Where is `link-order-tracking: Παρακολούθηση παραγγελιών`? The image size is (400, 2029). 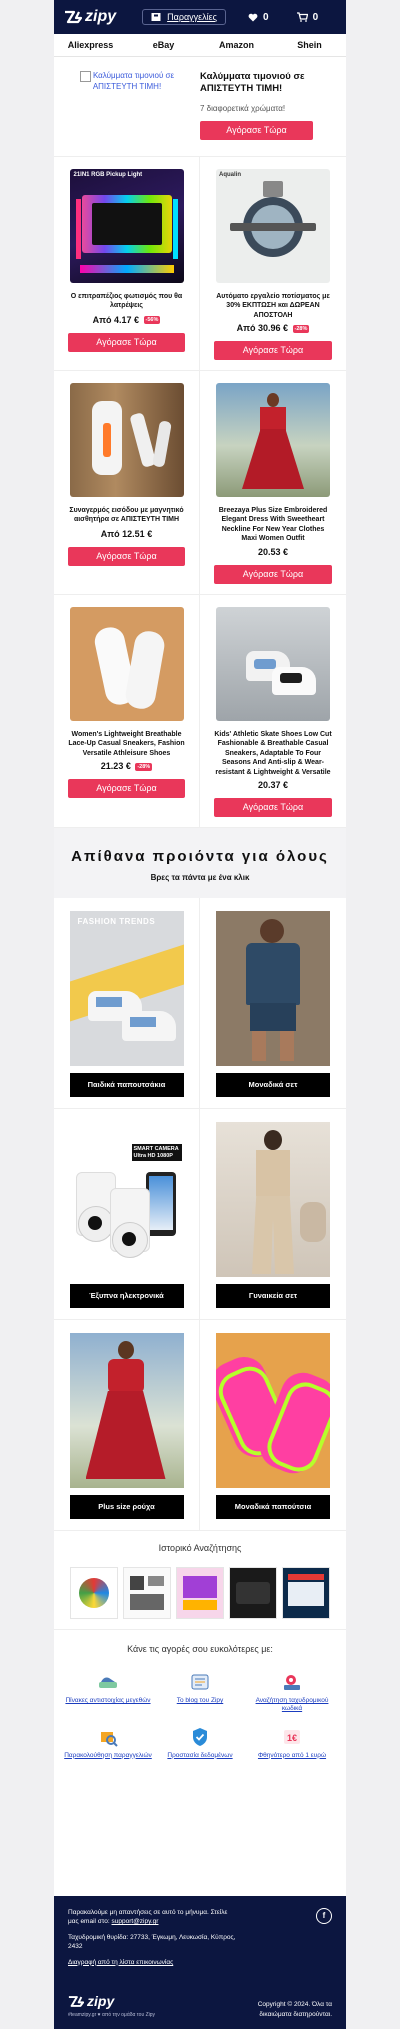 link-order-tracking: Παρακολούθηση παραγγελιών is located at coordinates (108, 1742).